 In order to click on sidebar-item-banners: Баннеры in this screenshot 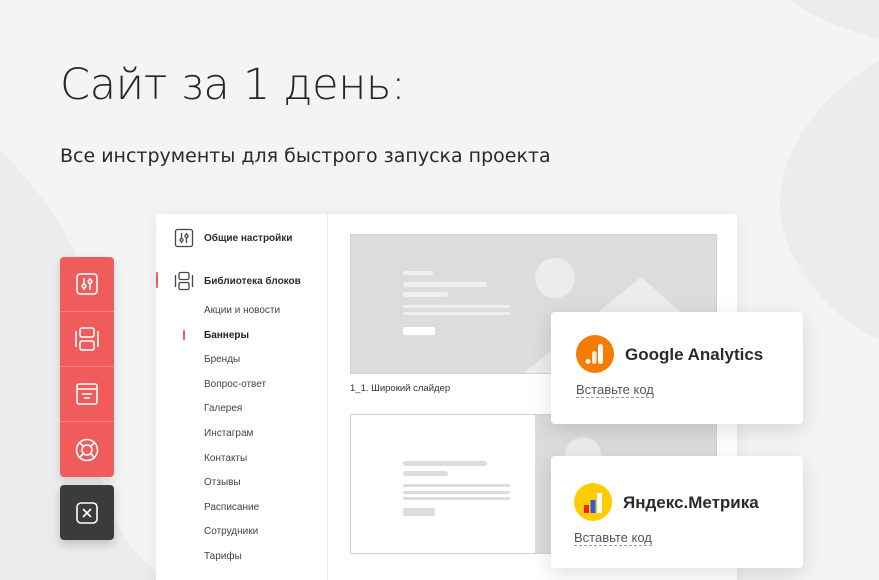, I will do `click(231, 340)`.